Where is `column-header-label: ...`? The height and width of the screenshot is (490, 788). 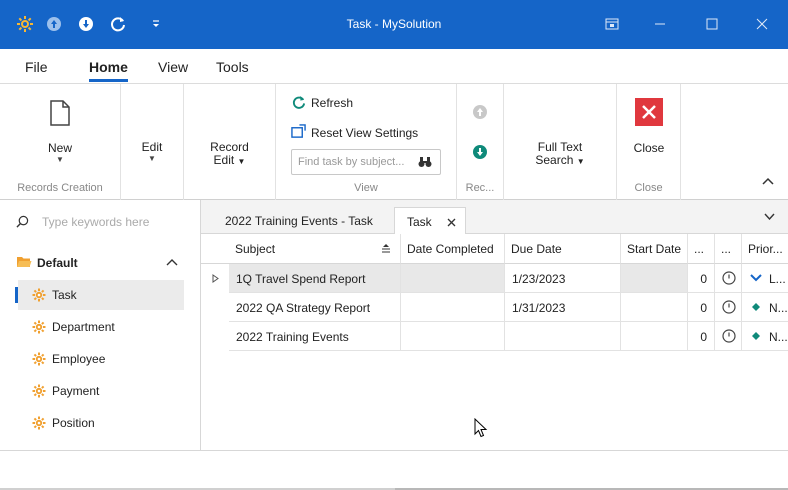
column-header-label: ... is located at coordinates (699, 249).